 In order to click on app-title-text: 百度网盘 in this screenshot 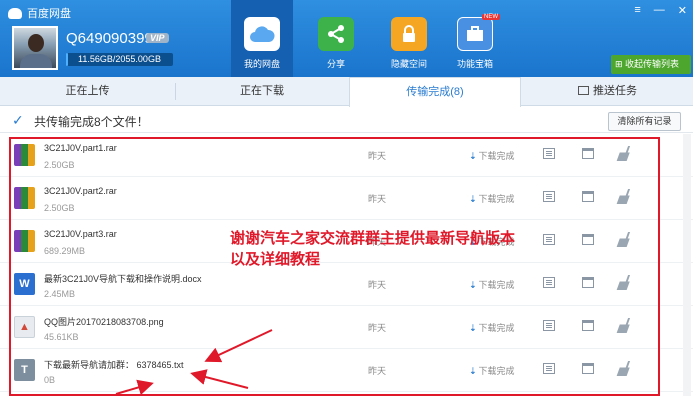, I will do `click(49, 14)`.